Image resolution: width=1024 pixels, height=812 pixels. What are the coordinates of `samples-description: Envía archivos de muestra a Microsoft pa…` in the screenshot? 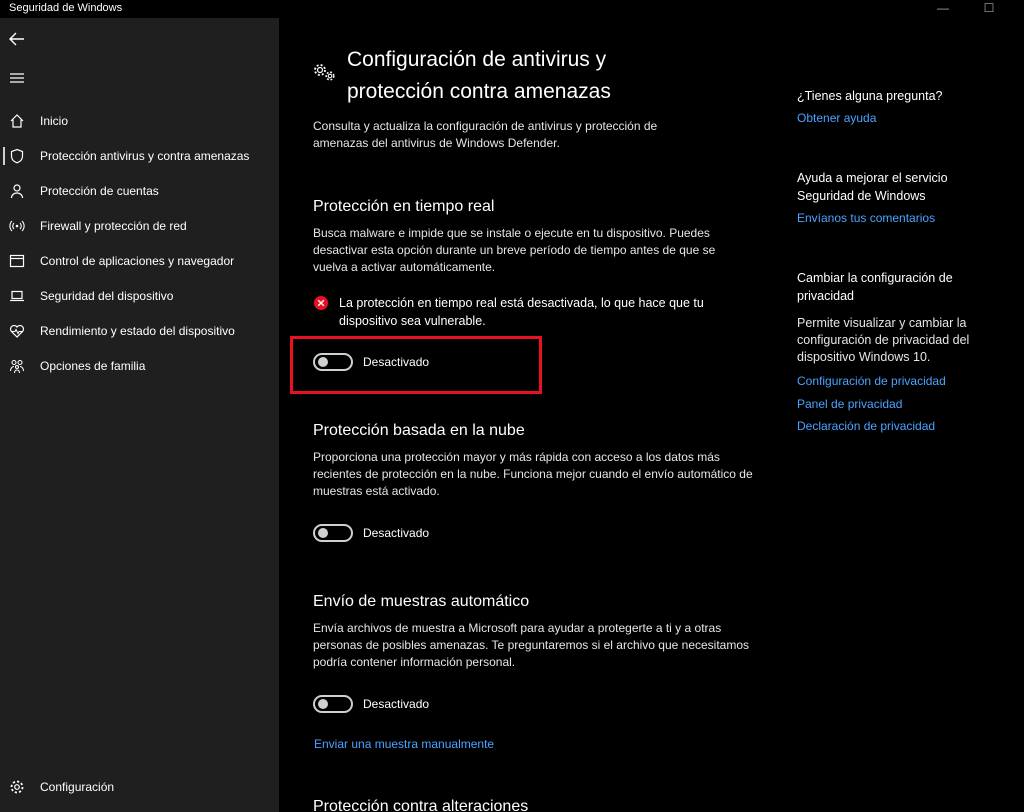 It's located at (531, 645).